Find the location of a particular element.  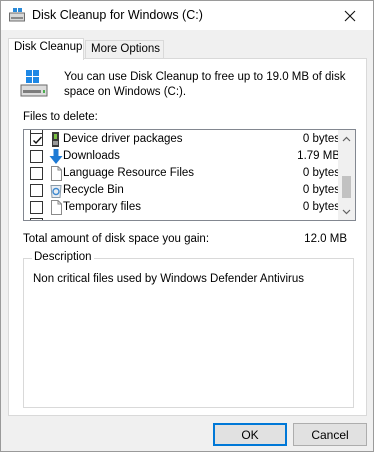

tab-more-options: More Options is located at coordinates (124, 49).